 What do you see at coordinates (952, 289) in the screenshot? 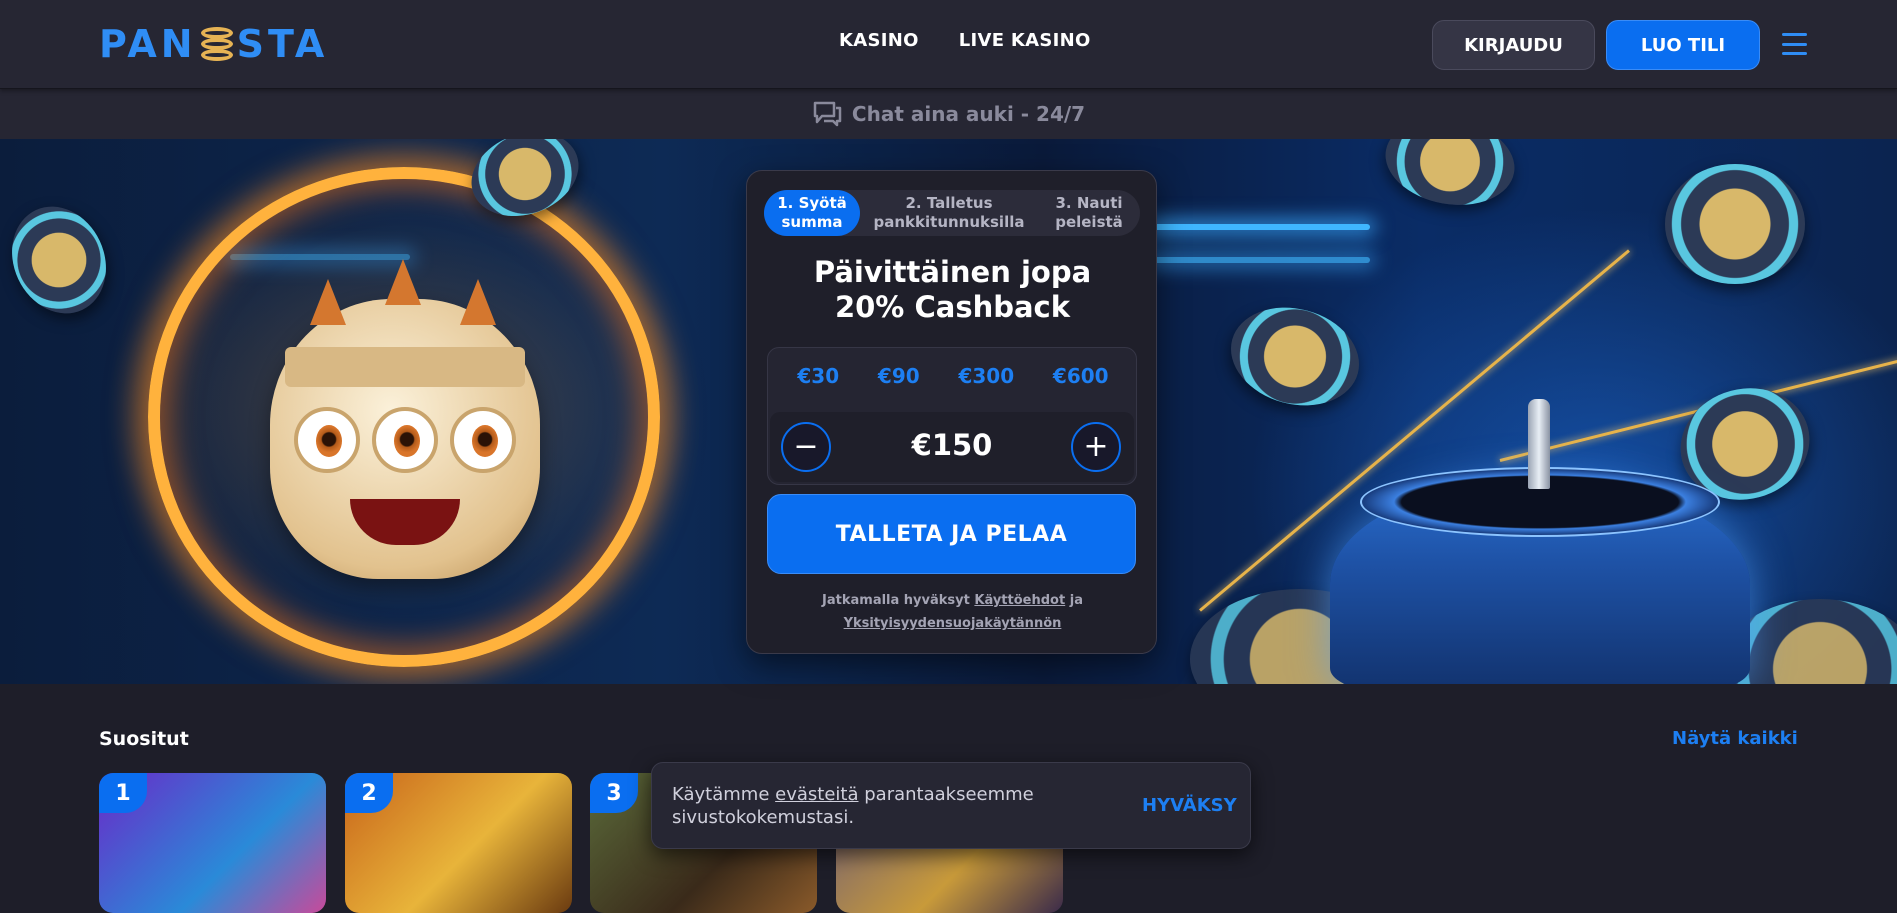
I see `cashback-title: Päivittäinen jopa 20% Cashback` at bounding box center [952, 289].